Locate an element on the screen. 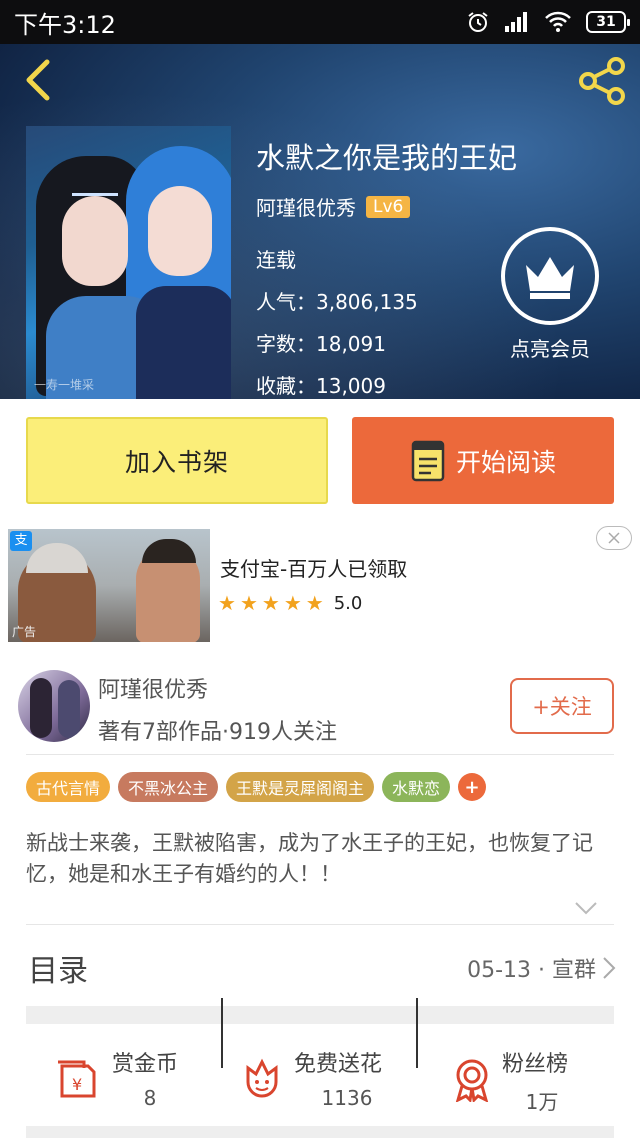 The image size is (640, 1138). signal-icon is located at coordinates (516, 22).